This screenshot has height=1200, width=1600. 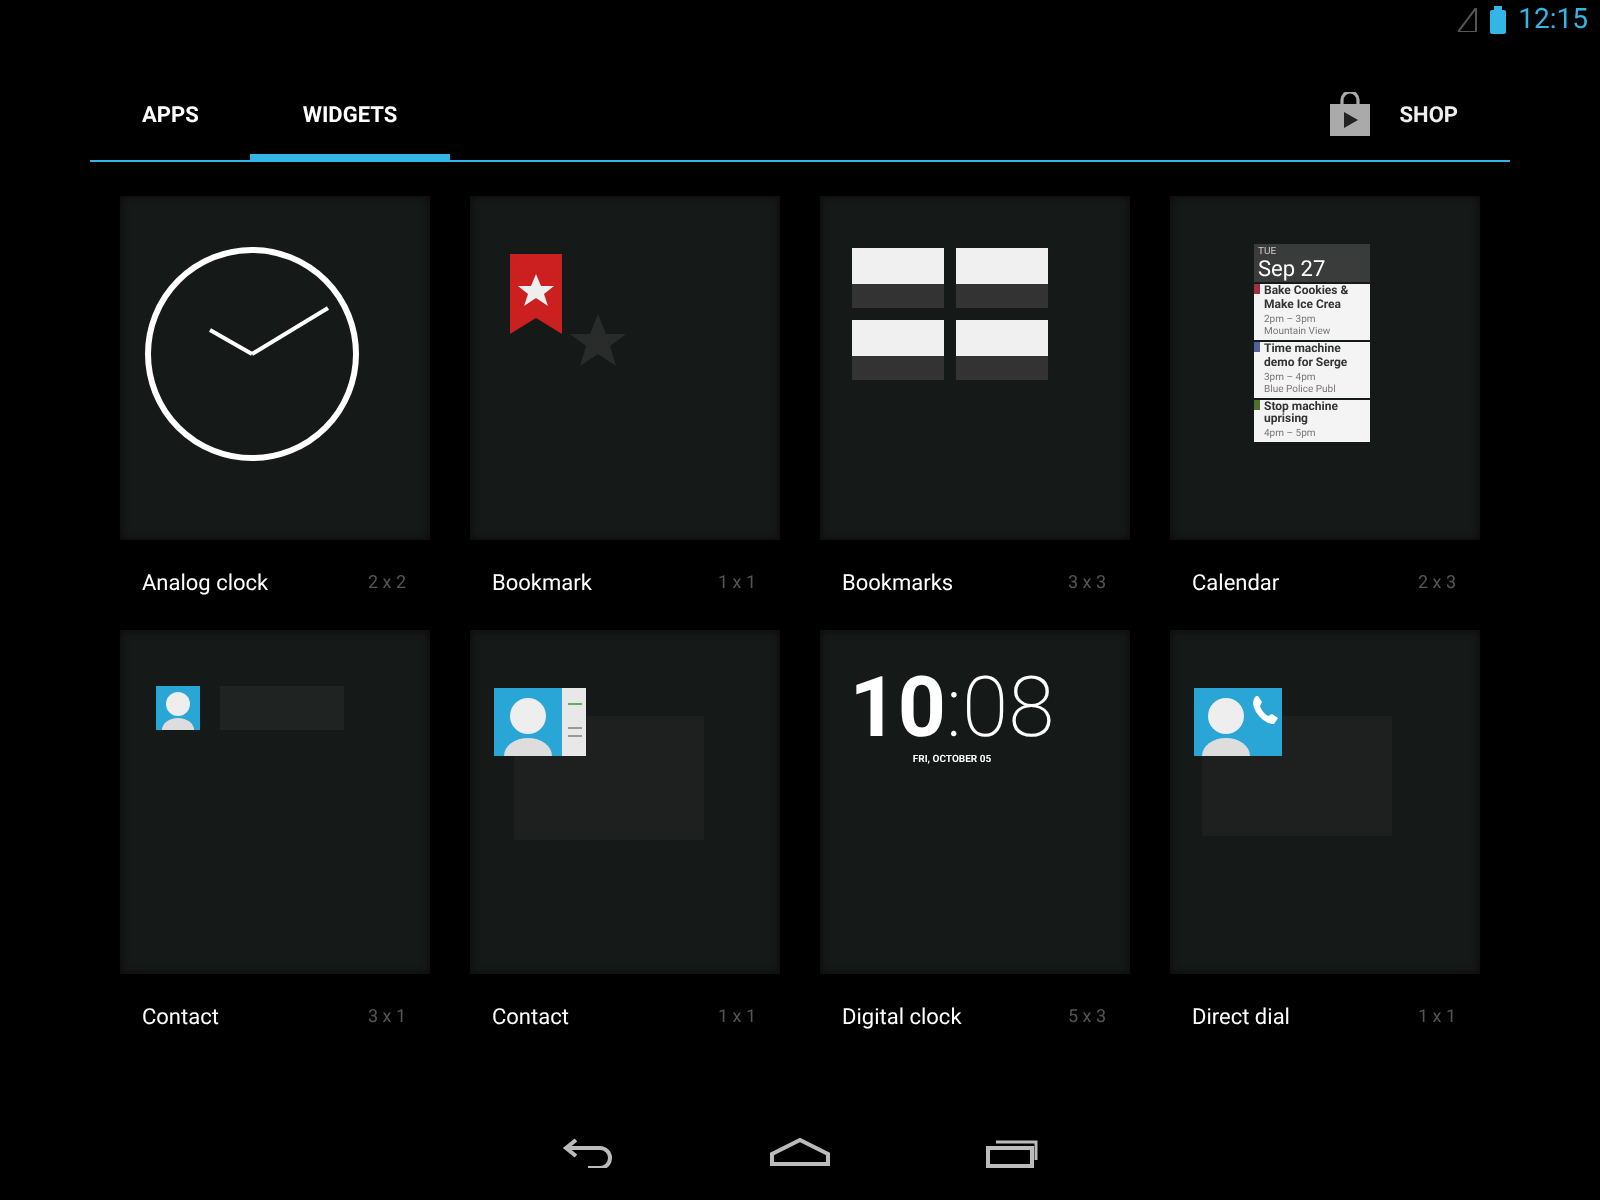 What do you see at coordinates (1293, 269) in the screenshot?
I see `calendar-date: Sep 27` at bounding box center [1293, 269].